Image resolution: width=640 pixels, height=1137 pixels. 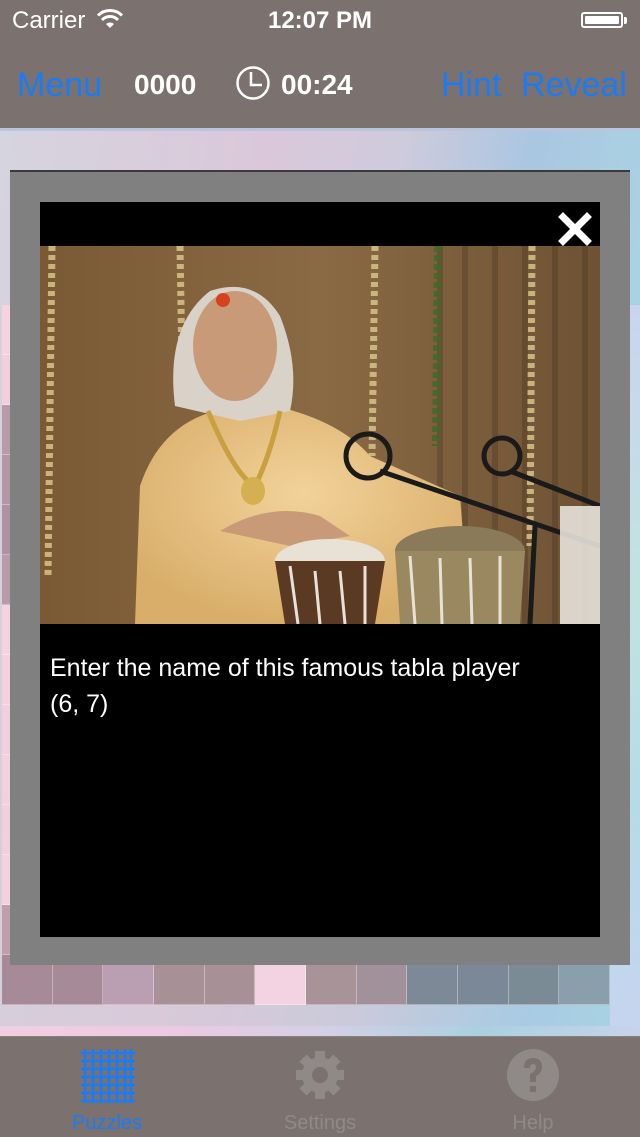 I want to click on game-toolbar: Menu 0000 00:24 Hint Reveal, so click(x=320, y=84).